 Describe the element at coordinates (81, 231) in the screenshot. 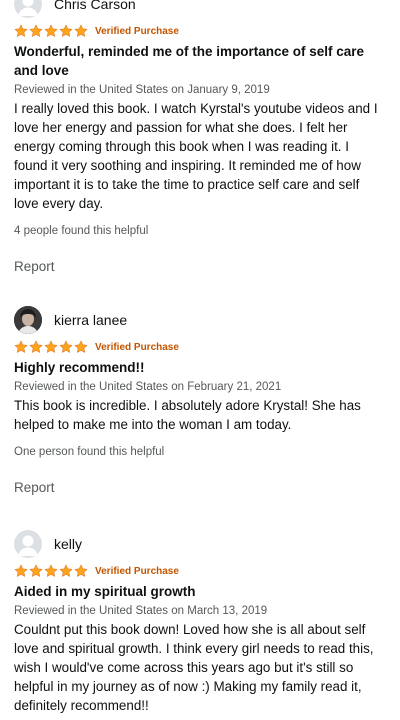

I see `helpful-count: 4 people found this helpful` at that location.